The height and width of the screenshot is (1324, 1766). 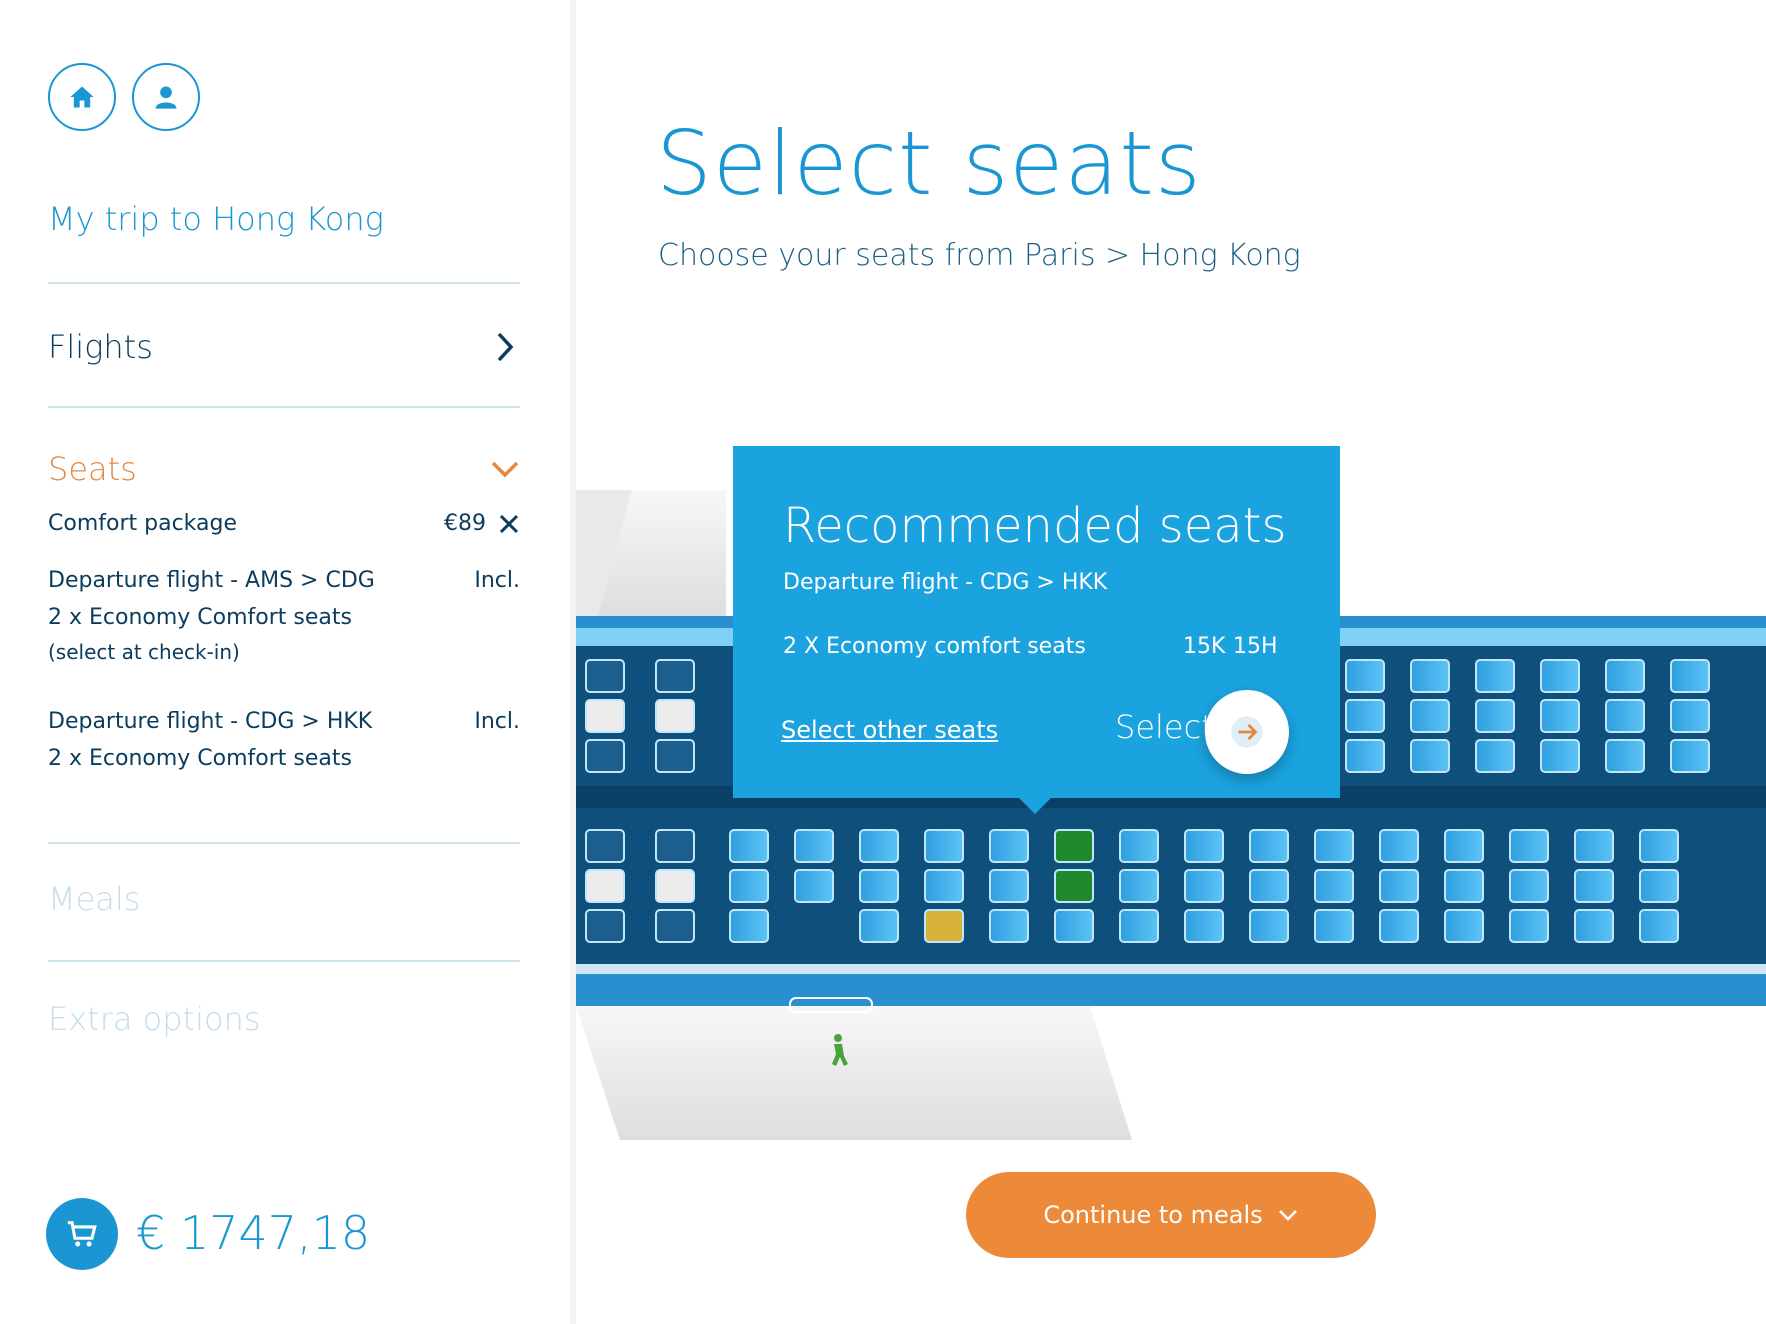 I want to click on wing-lower, so click(x=854, y=1073).